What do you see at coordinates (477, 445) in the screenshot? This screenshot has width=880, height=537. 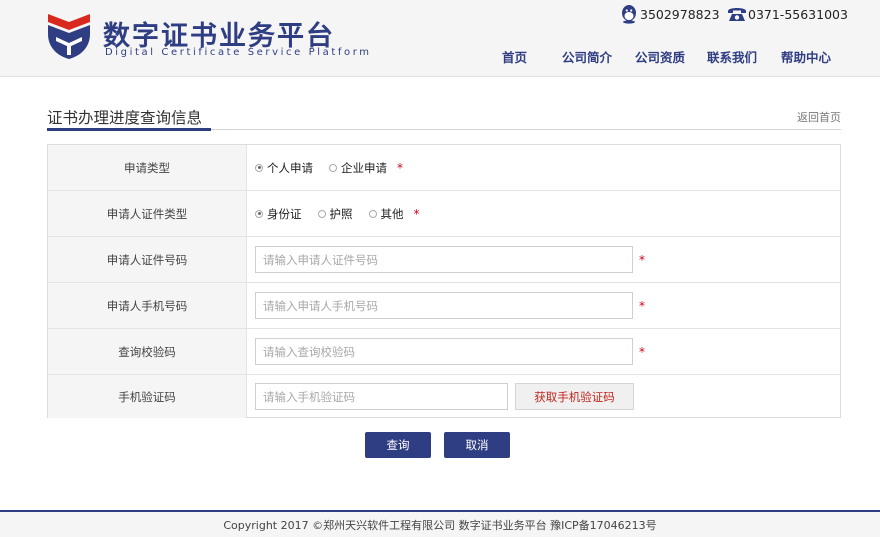 I see `cancel-button: 取消` at bounding box center [477, 445].